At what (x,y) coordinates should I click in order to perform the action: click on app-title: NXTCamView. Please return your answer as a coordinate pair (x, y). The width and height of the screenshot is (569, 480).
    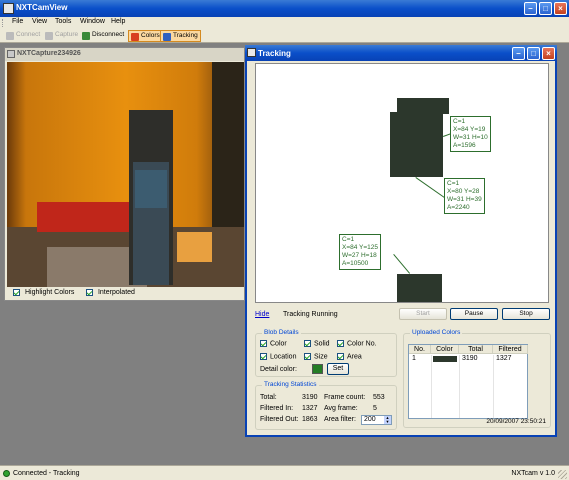
    Looking at the image, I should click on (42, 7).